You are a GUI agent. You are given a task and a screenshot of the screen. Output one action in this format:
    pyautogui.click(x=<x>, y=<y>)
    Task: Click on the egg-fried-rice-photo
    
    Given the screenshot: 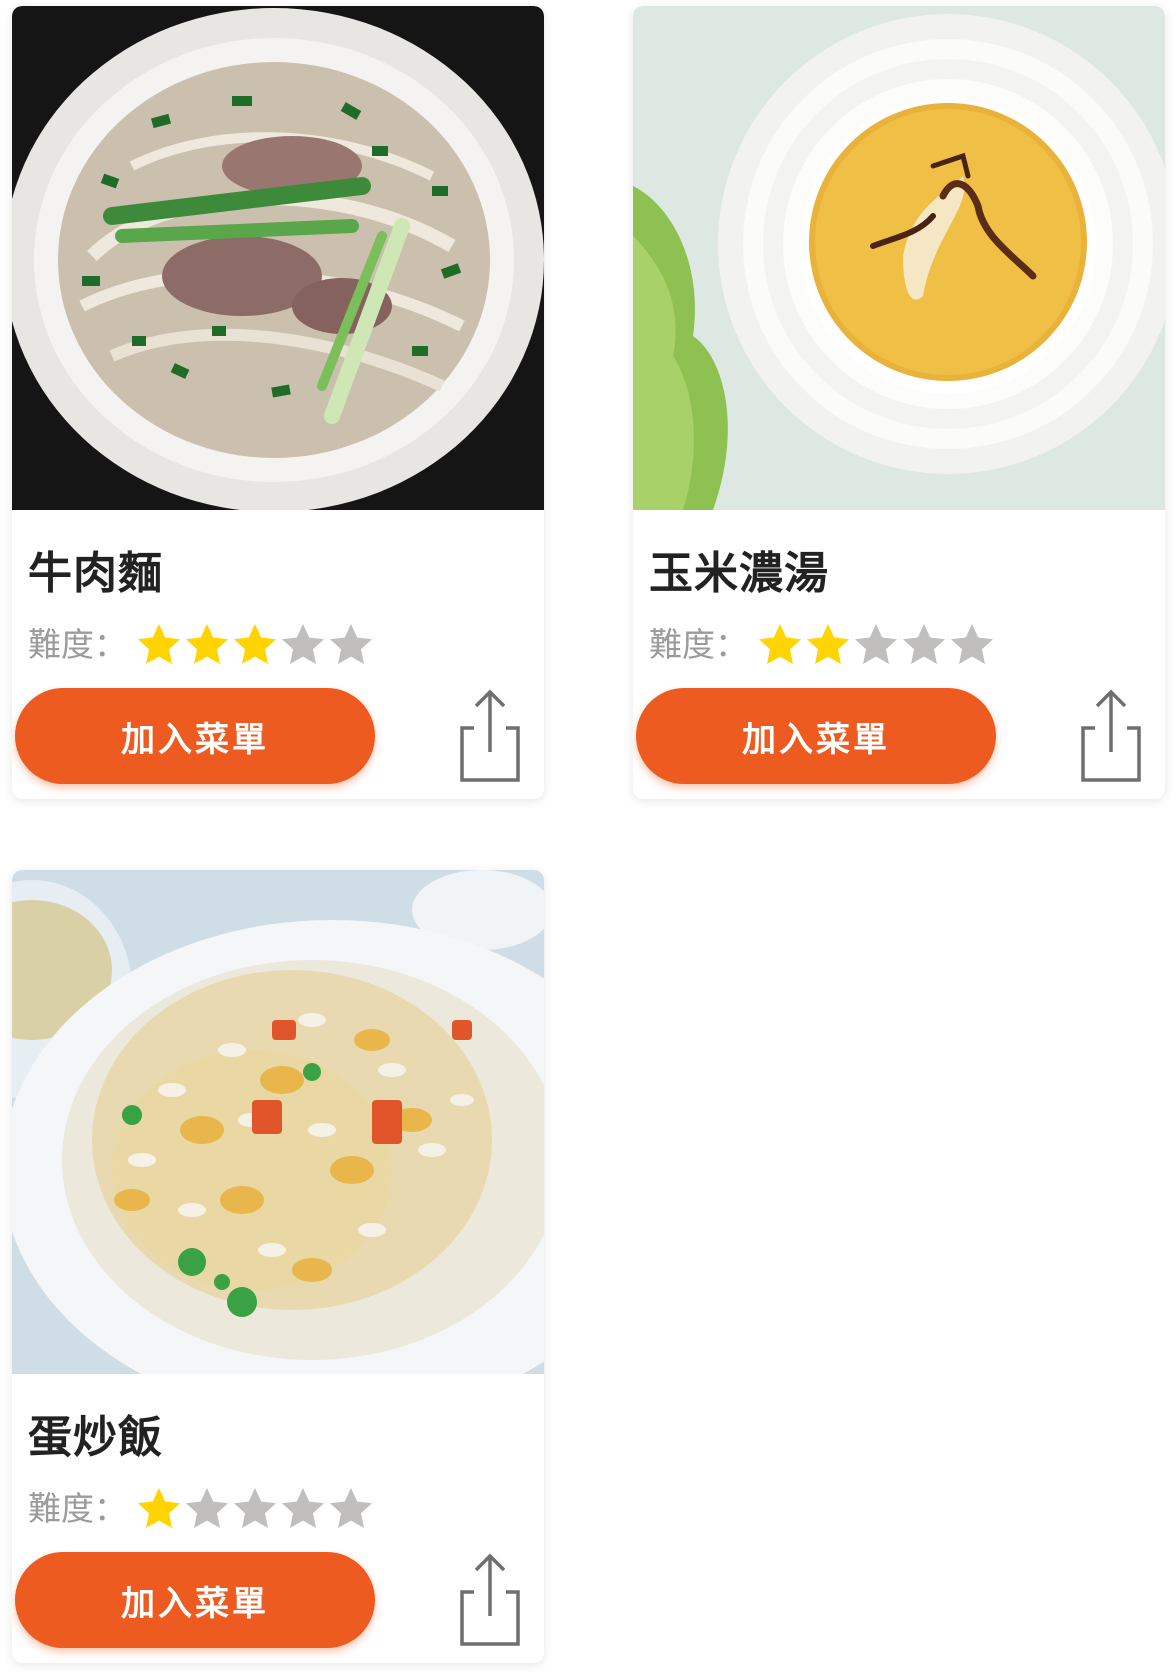 What is the action you would take?
    pyautogui.click(x=278, y=1122)
    